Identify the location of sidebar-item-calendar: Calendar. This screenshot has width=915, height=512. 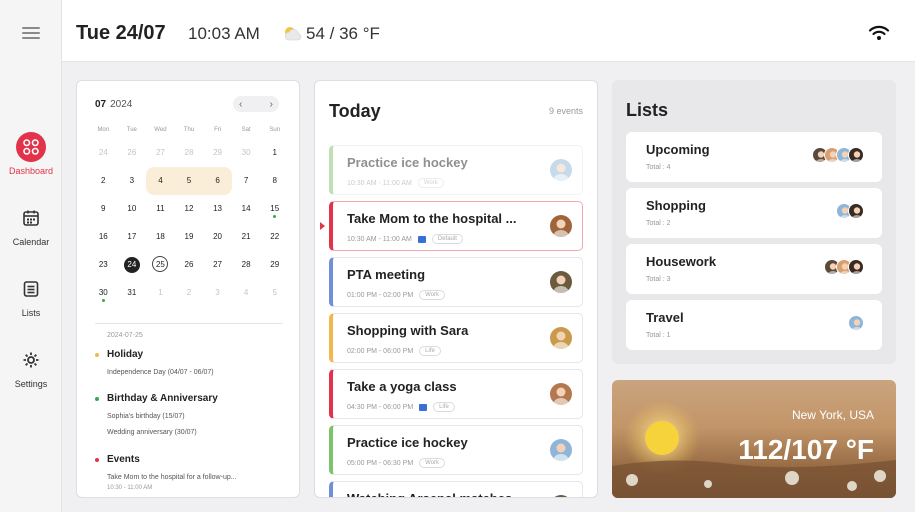
(31, 225).